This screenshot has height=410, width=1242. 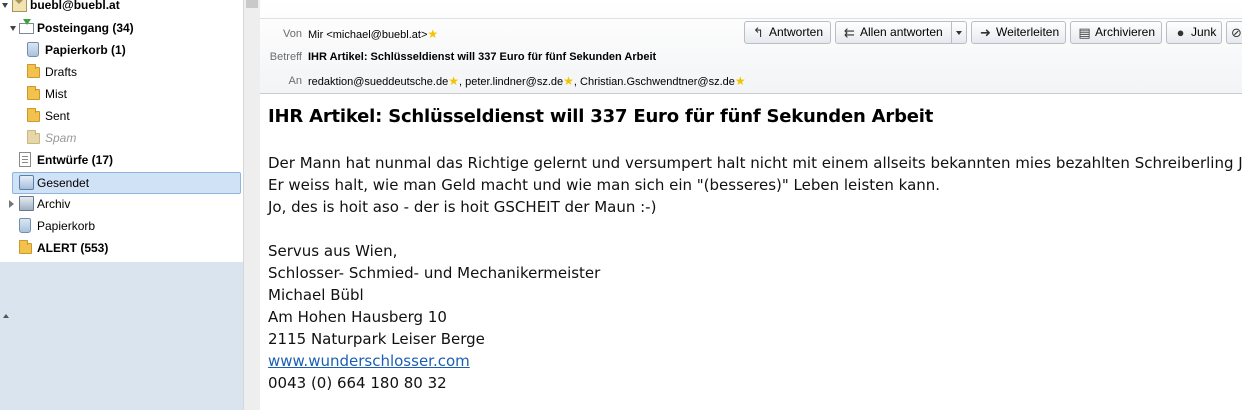 What do you see at coordinates (26, 182) in the screenshot?
I see `sent-icon` at bounding box center [26, 182].